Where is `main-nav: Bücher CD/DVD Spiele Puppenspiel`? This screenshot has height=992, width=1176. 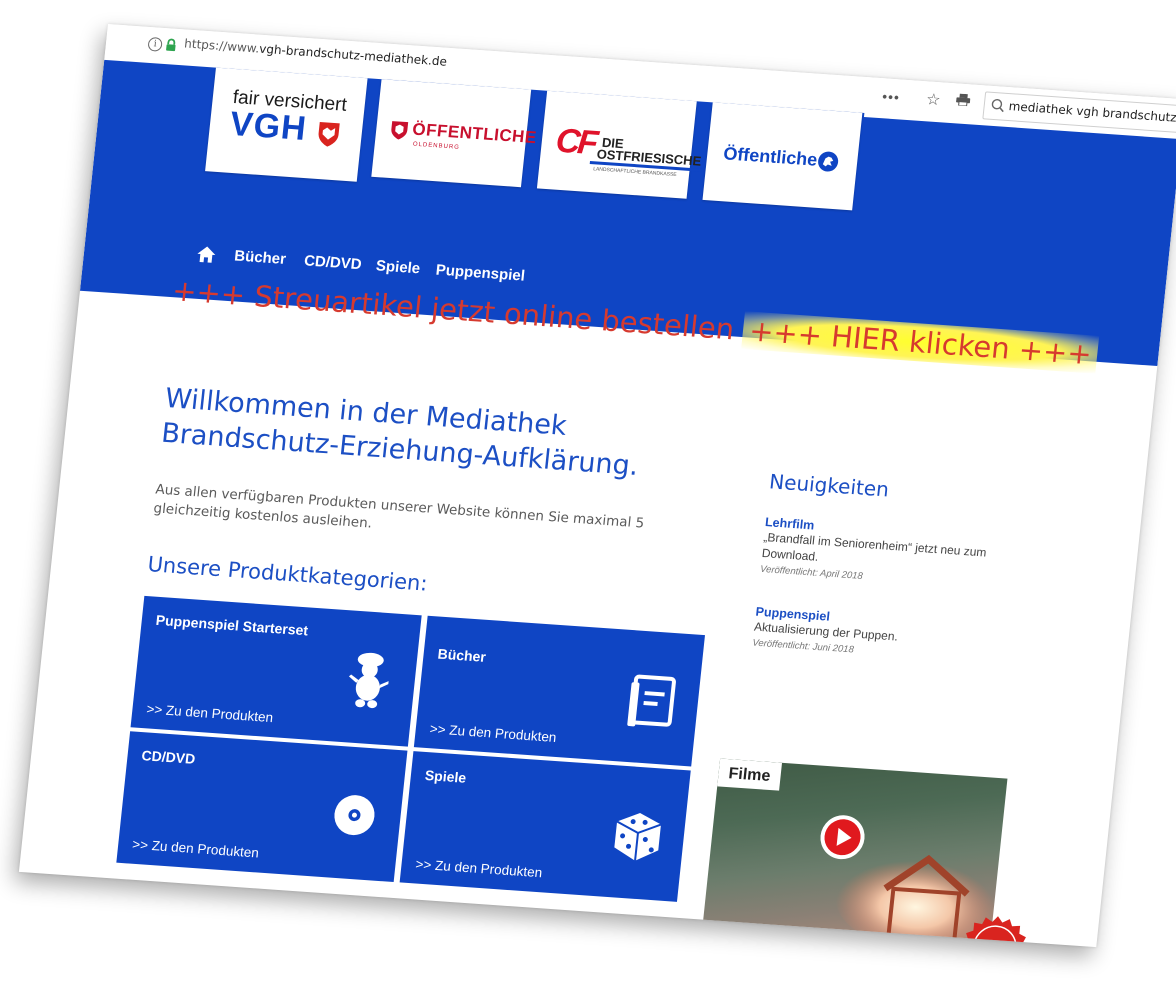 main-nav: Bücher CD/DVD Spiele Puppenspiel is located at coordinates (360, 264).